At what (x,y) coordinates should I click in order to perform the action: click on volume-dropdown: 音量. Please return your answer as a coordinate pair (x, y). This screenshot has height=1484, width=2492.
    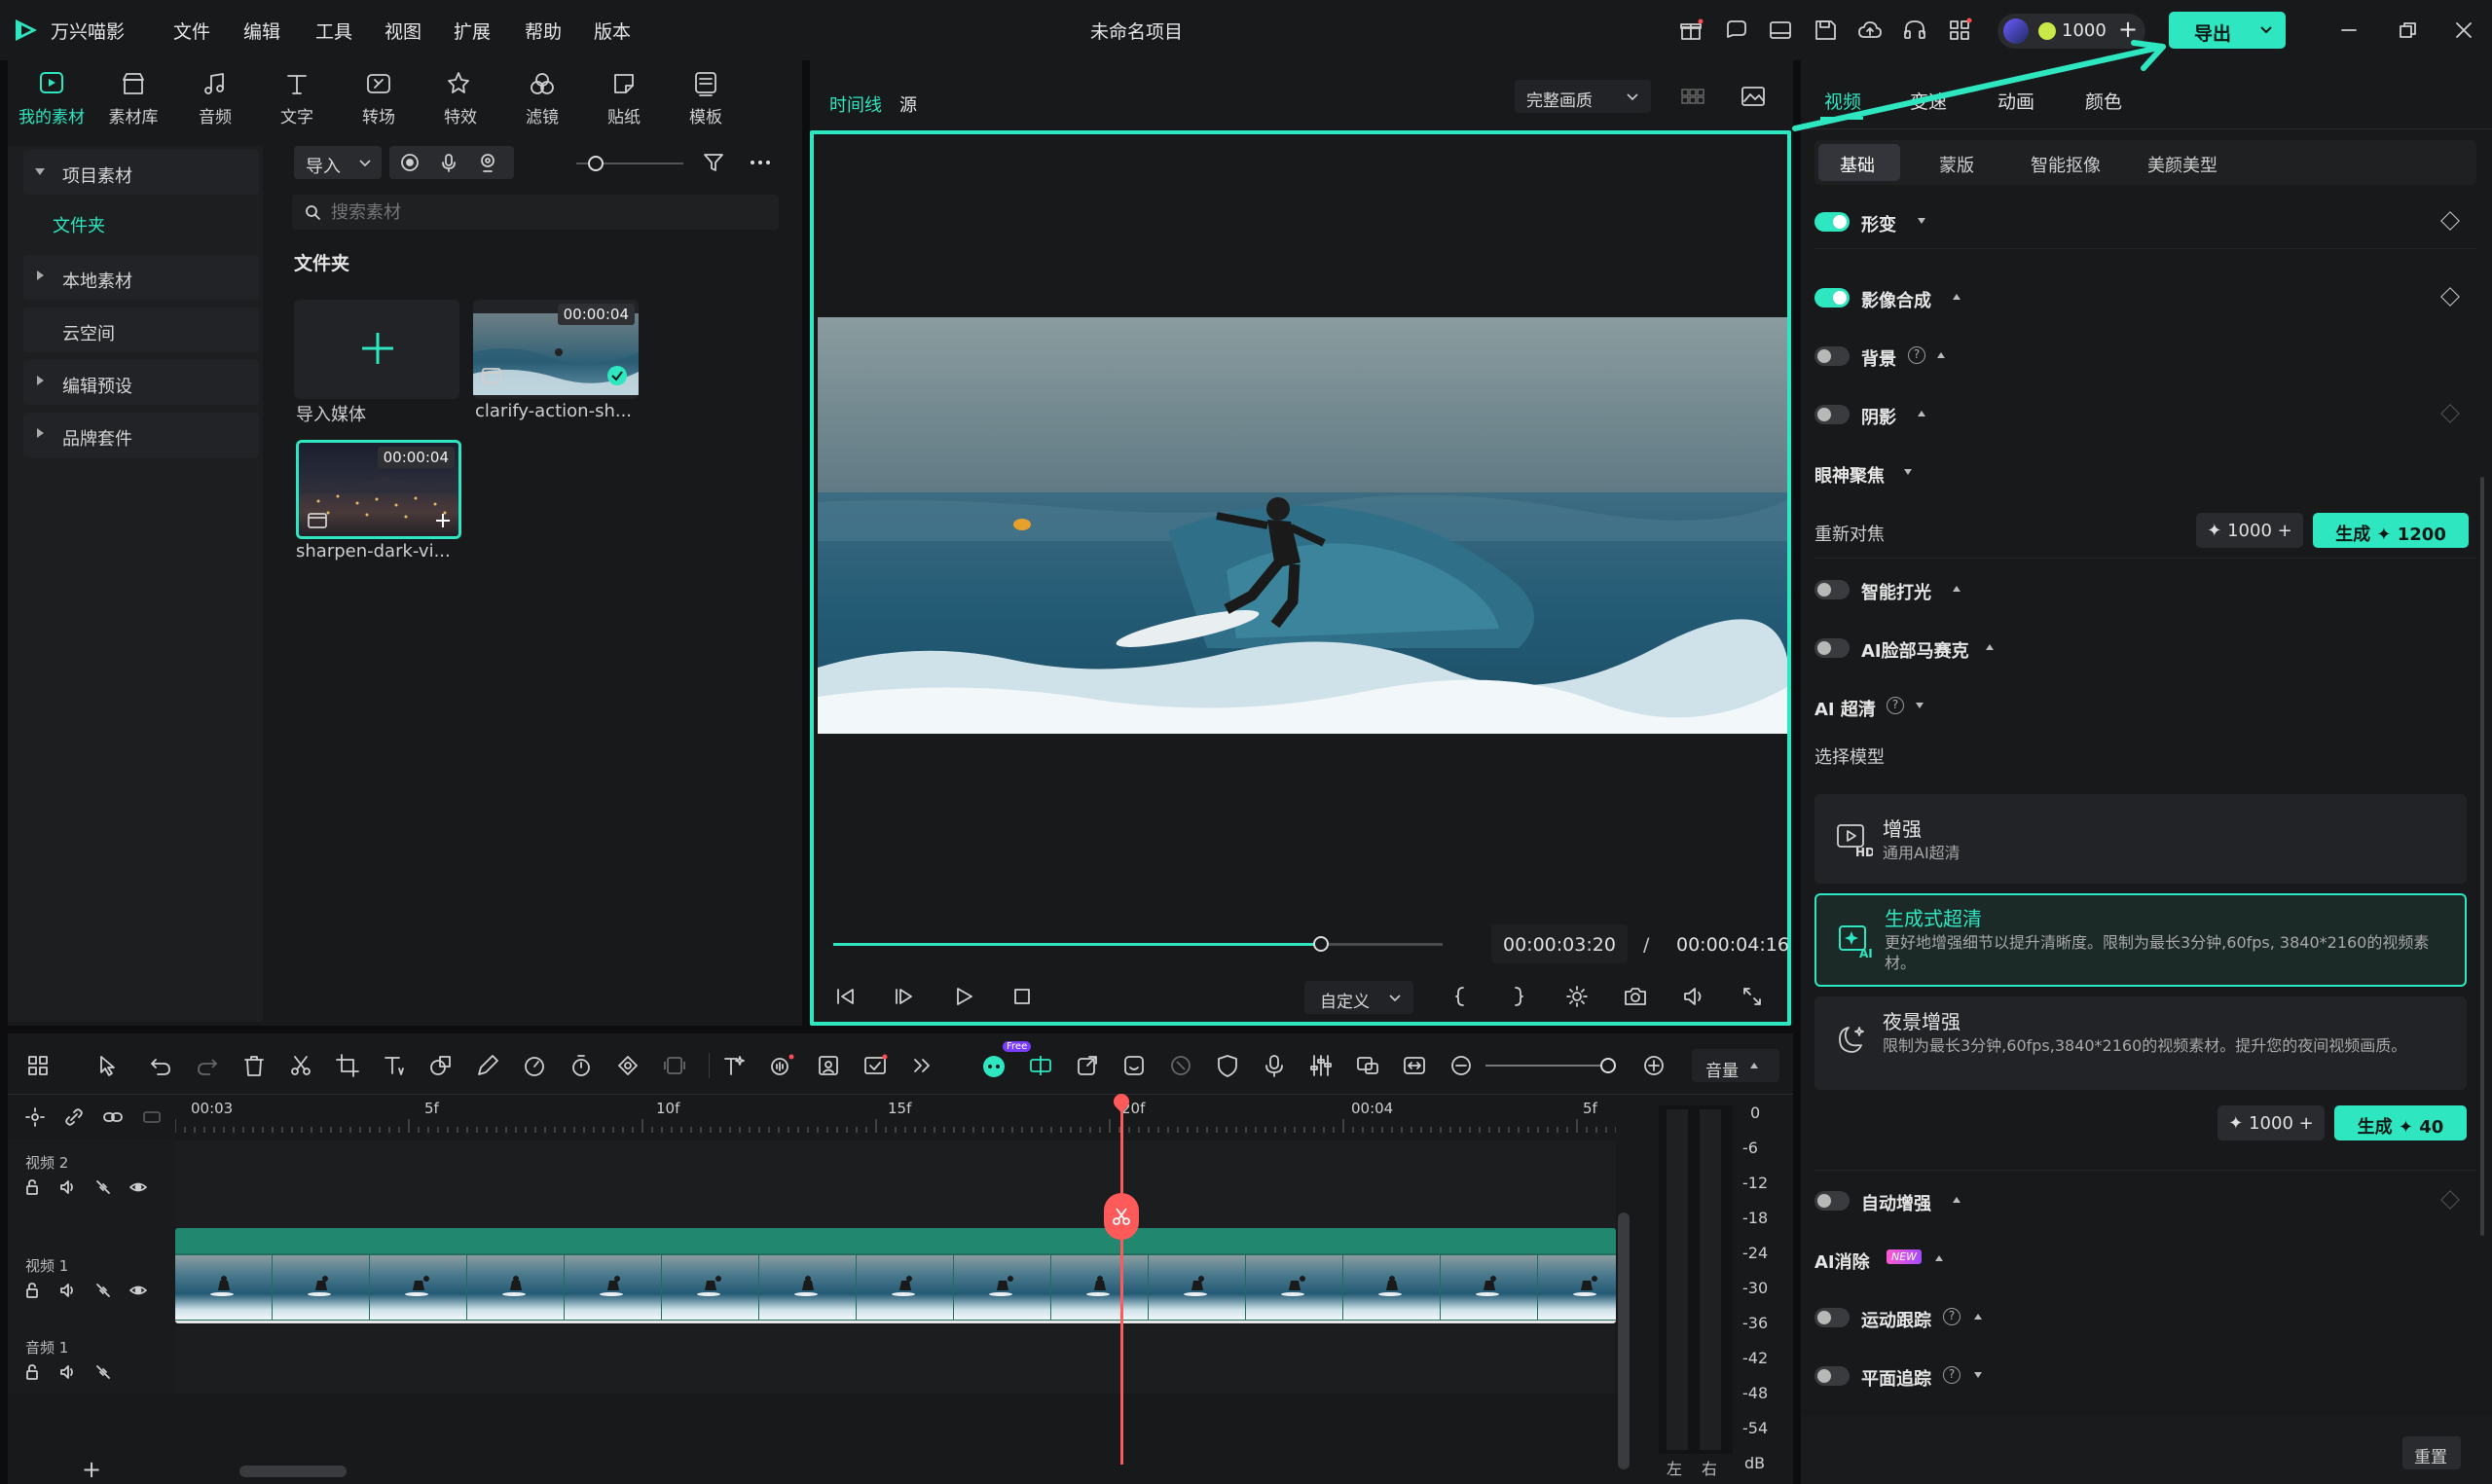
    Looking at the image, I should click on (1735, 1066).